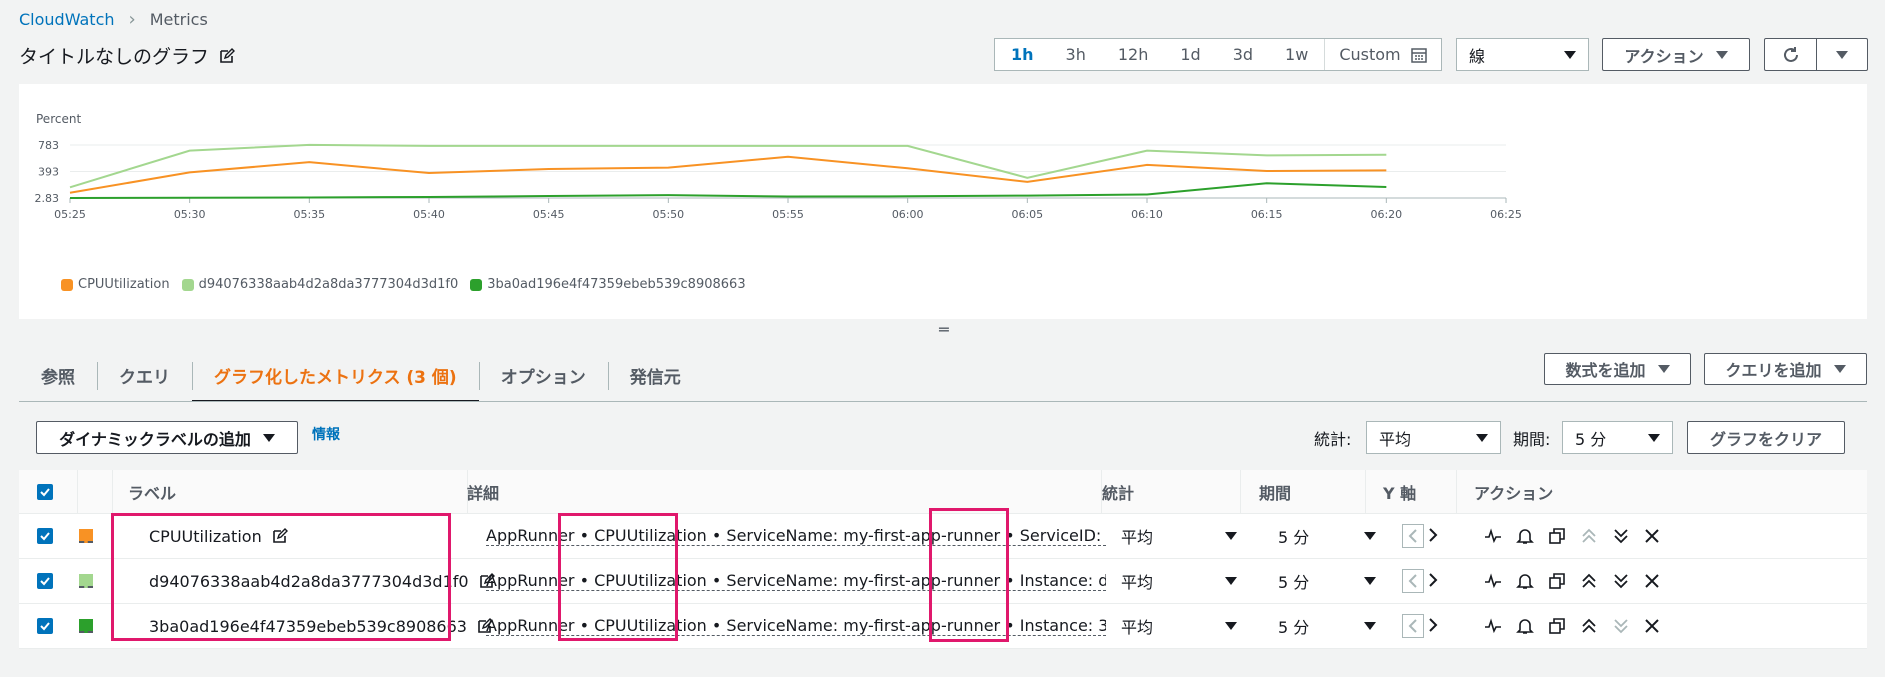 This screenshot has width=1885, height=677. I want to click on row-select-cell, so click(45, 626).